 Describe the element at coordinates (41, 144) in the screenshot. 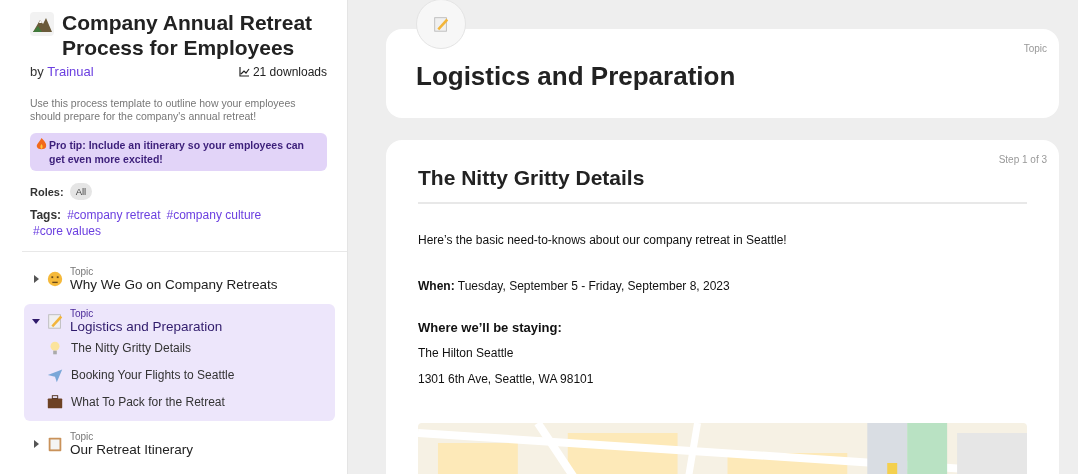

I see `fire-icon` at that location.